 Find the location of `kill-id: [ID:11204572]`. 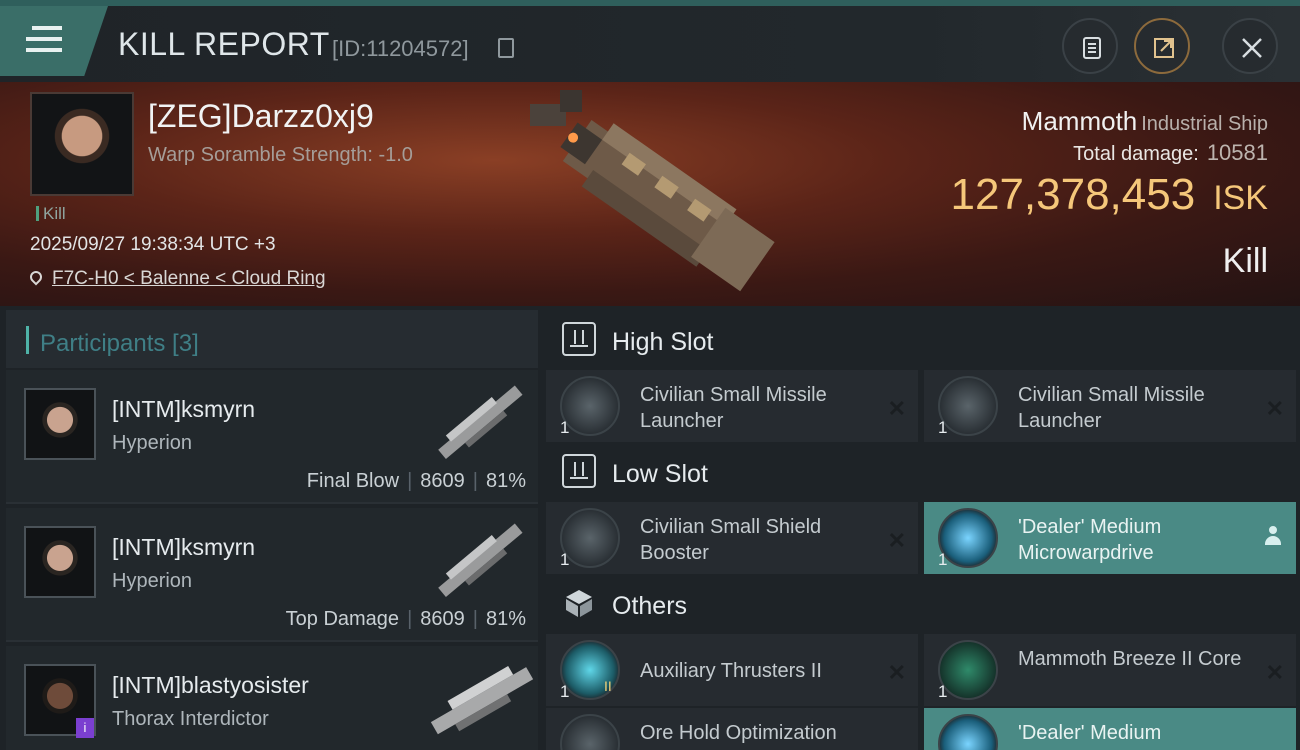

kill-id: [ID:11204572] is located at coordinates (400, 48).